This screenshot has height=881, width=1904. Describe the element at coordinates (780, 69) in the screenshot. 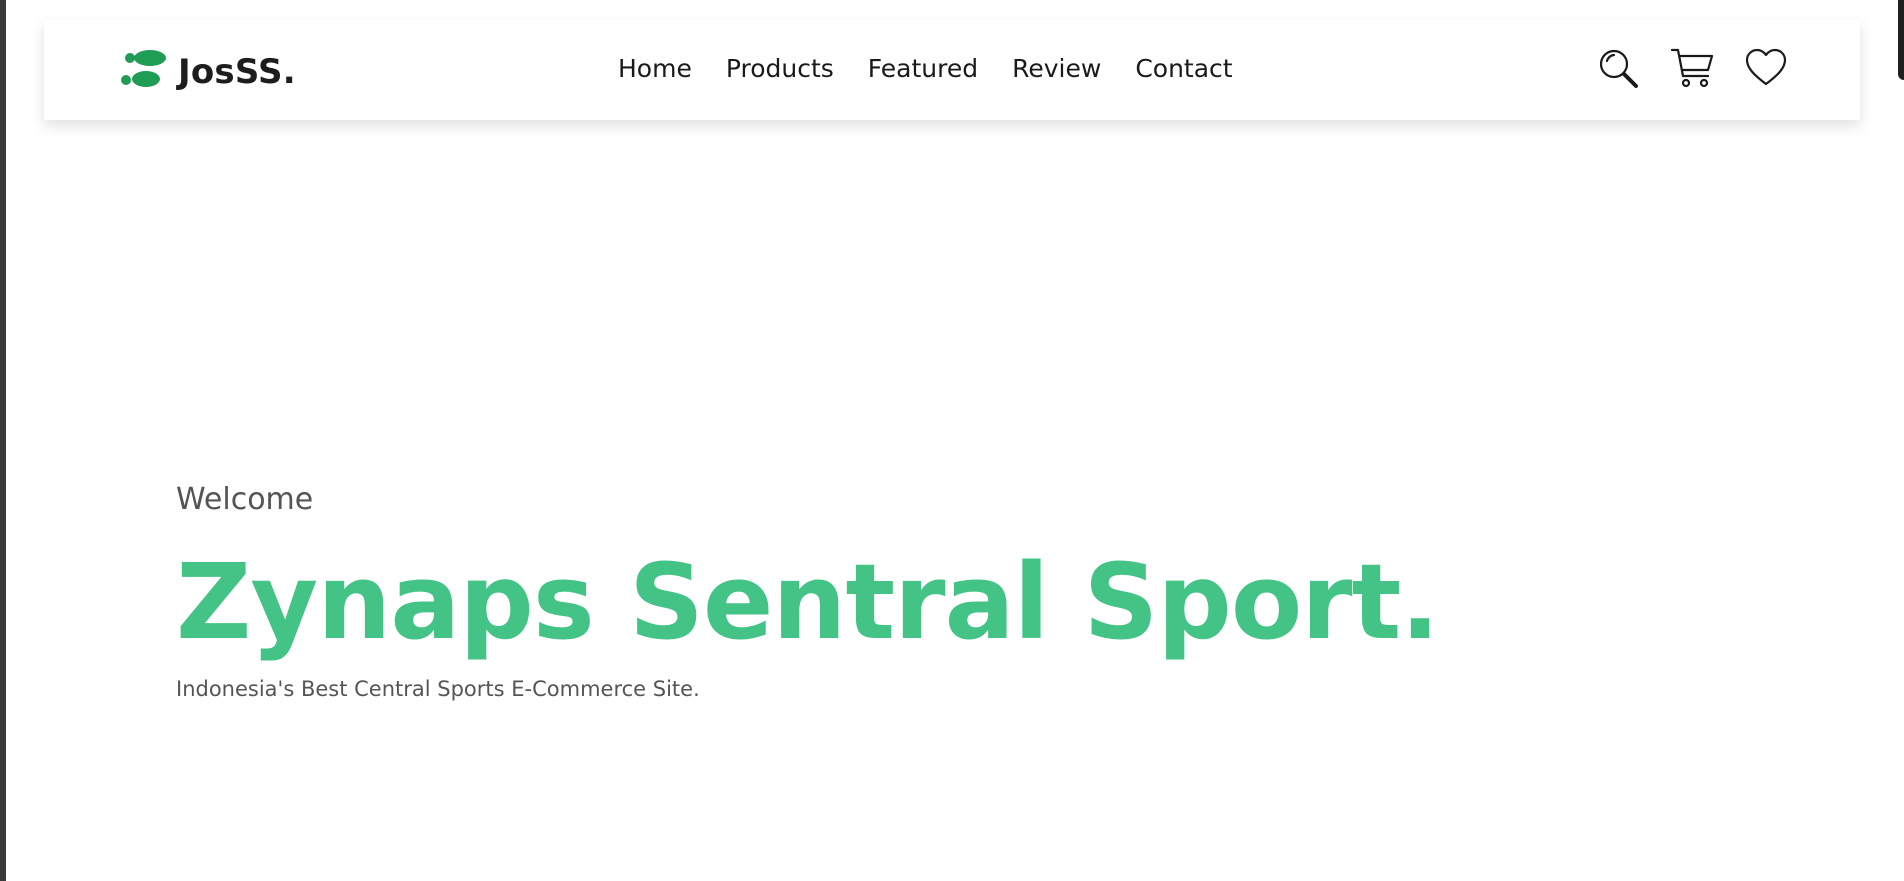

I see `nav-link-products: Products` at that location.